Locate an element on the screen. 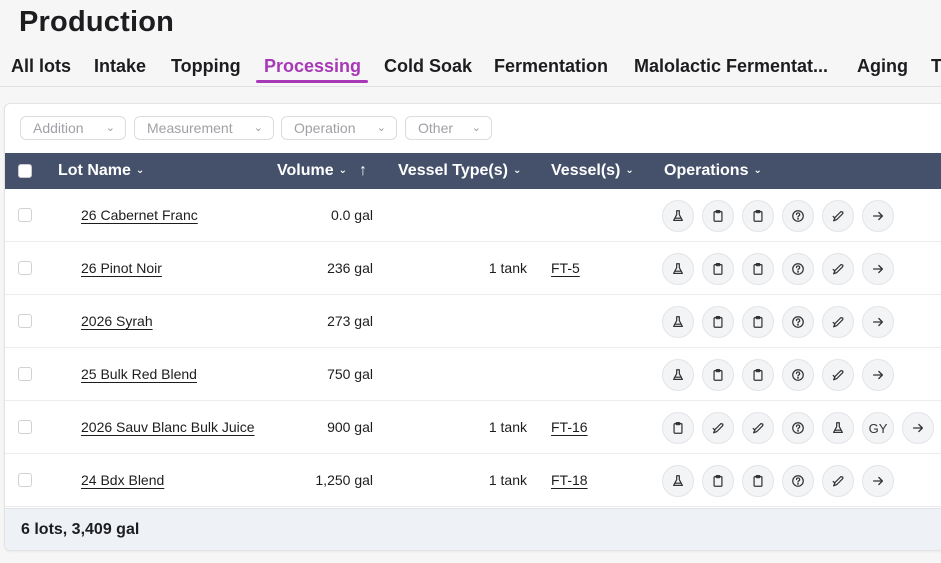 The width and height of the screenshot is (941, 563). tab-processing: Processing is located at coordinates (312, 66).